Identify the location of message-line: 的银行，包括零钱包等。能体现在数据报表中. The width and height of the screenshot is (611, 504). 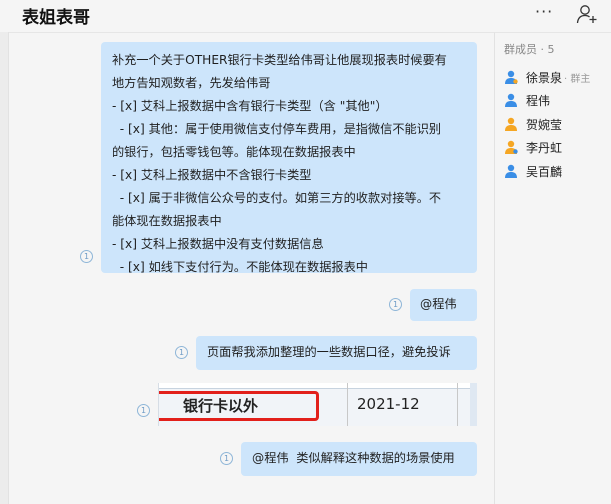
(234, 152).